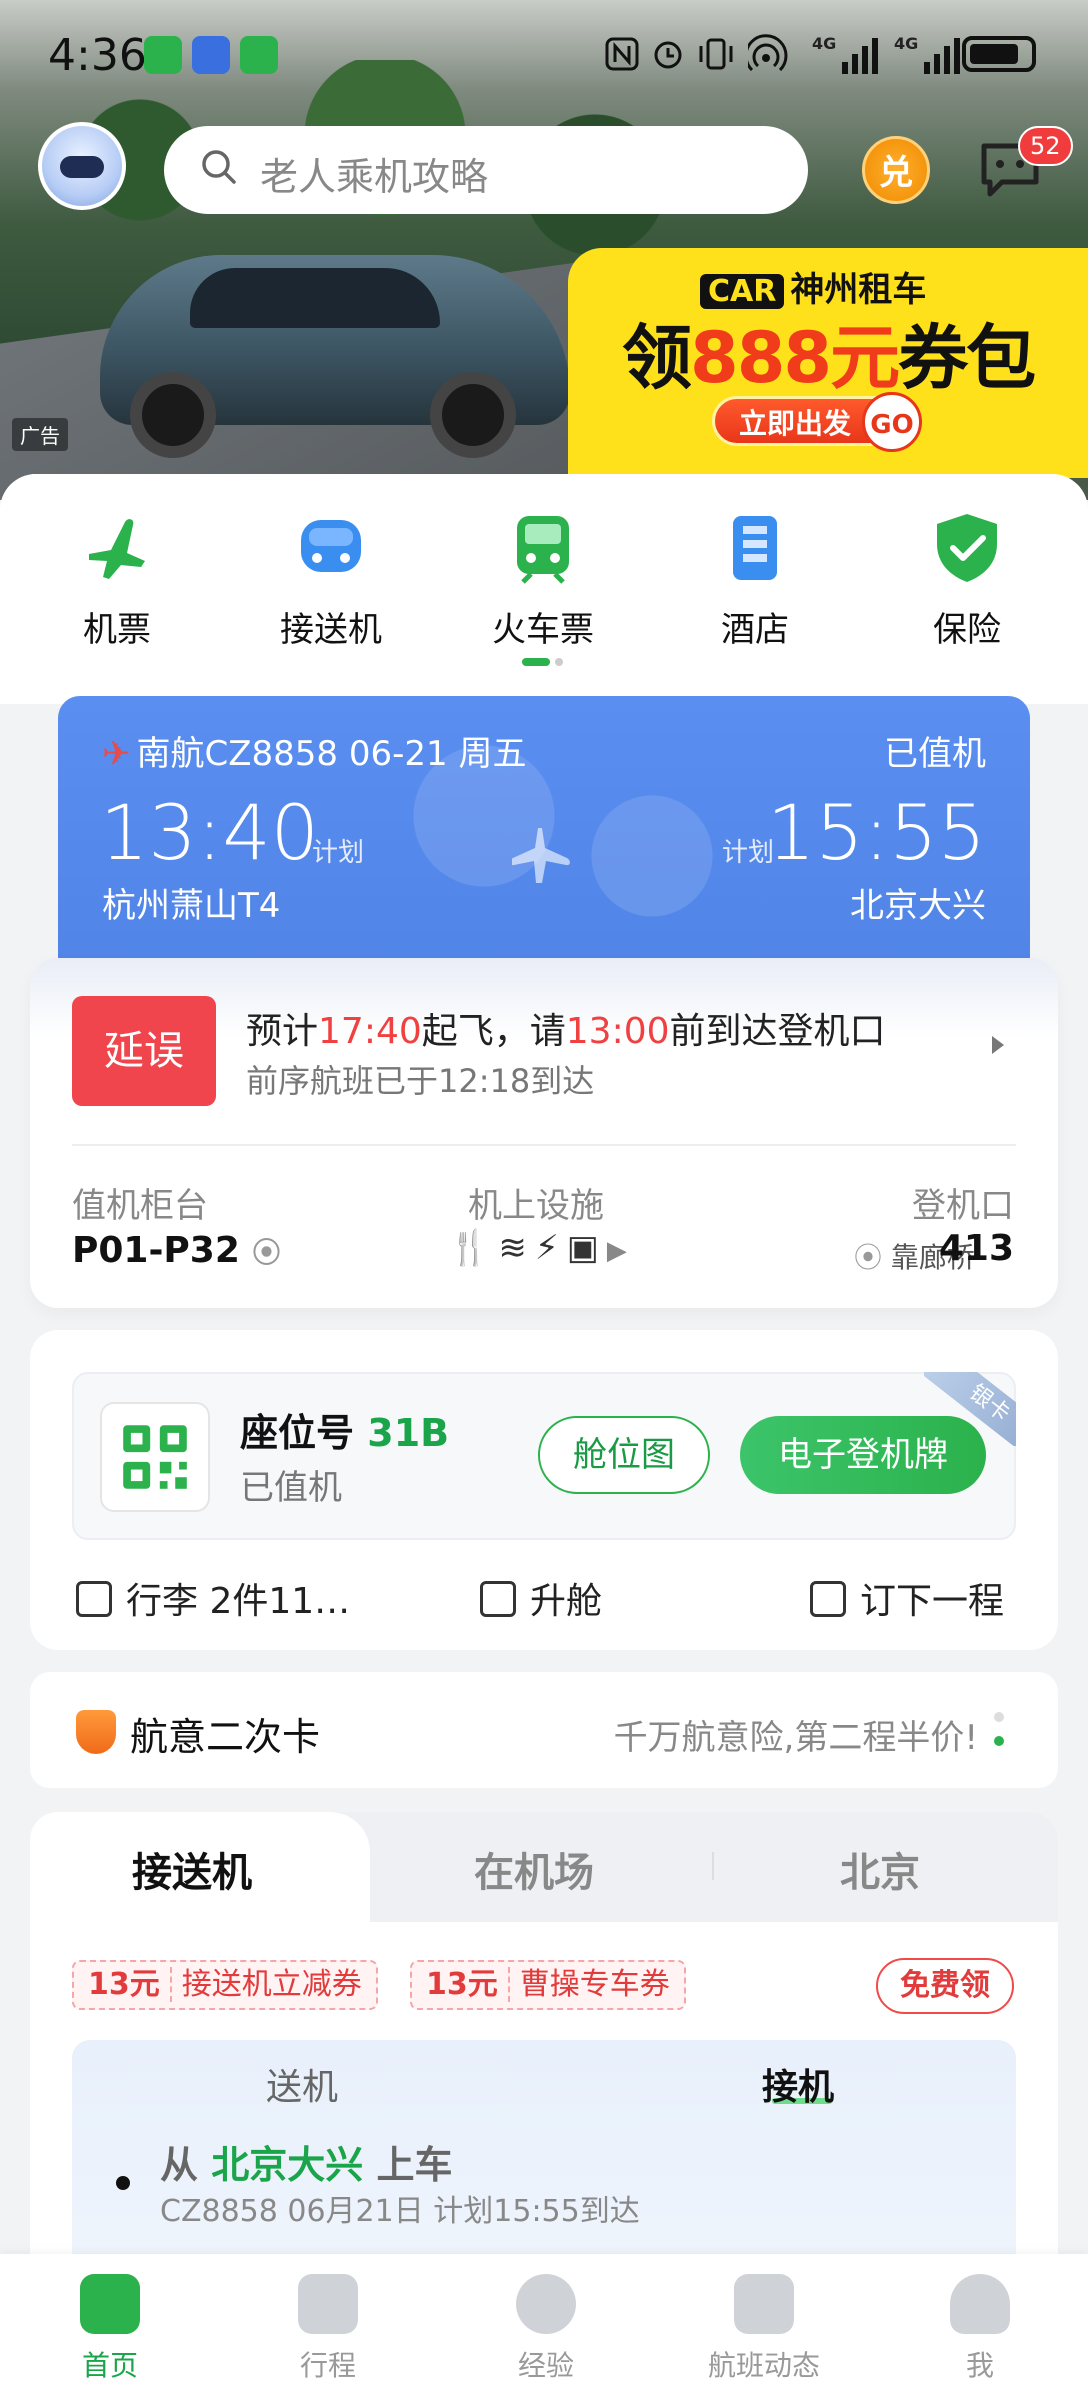 This screenshot has height=2400, width=1088. What do you see at coordinates (795, 1738) in the screenshot?
I see `insurance-description: 千万航意险,第二程半价!` at bounding box center [795, 1738].